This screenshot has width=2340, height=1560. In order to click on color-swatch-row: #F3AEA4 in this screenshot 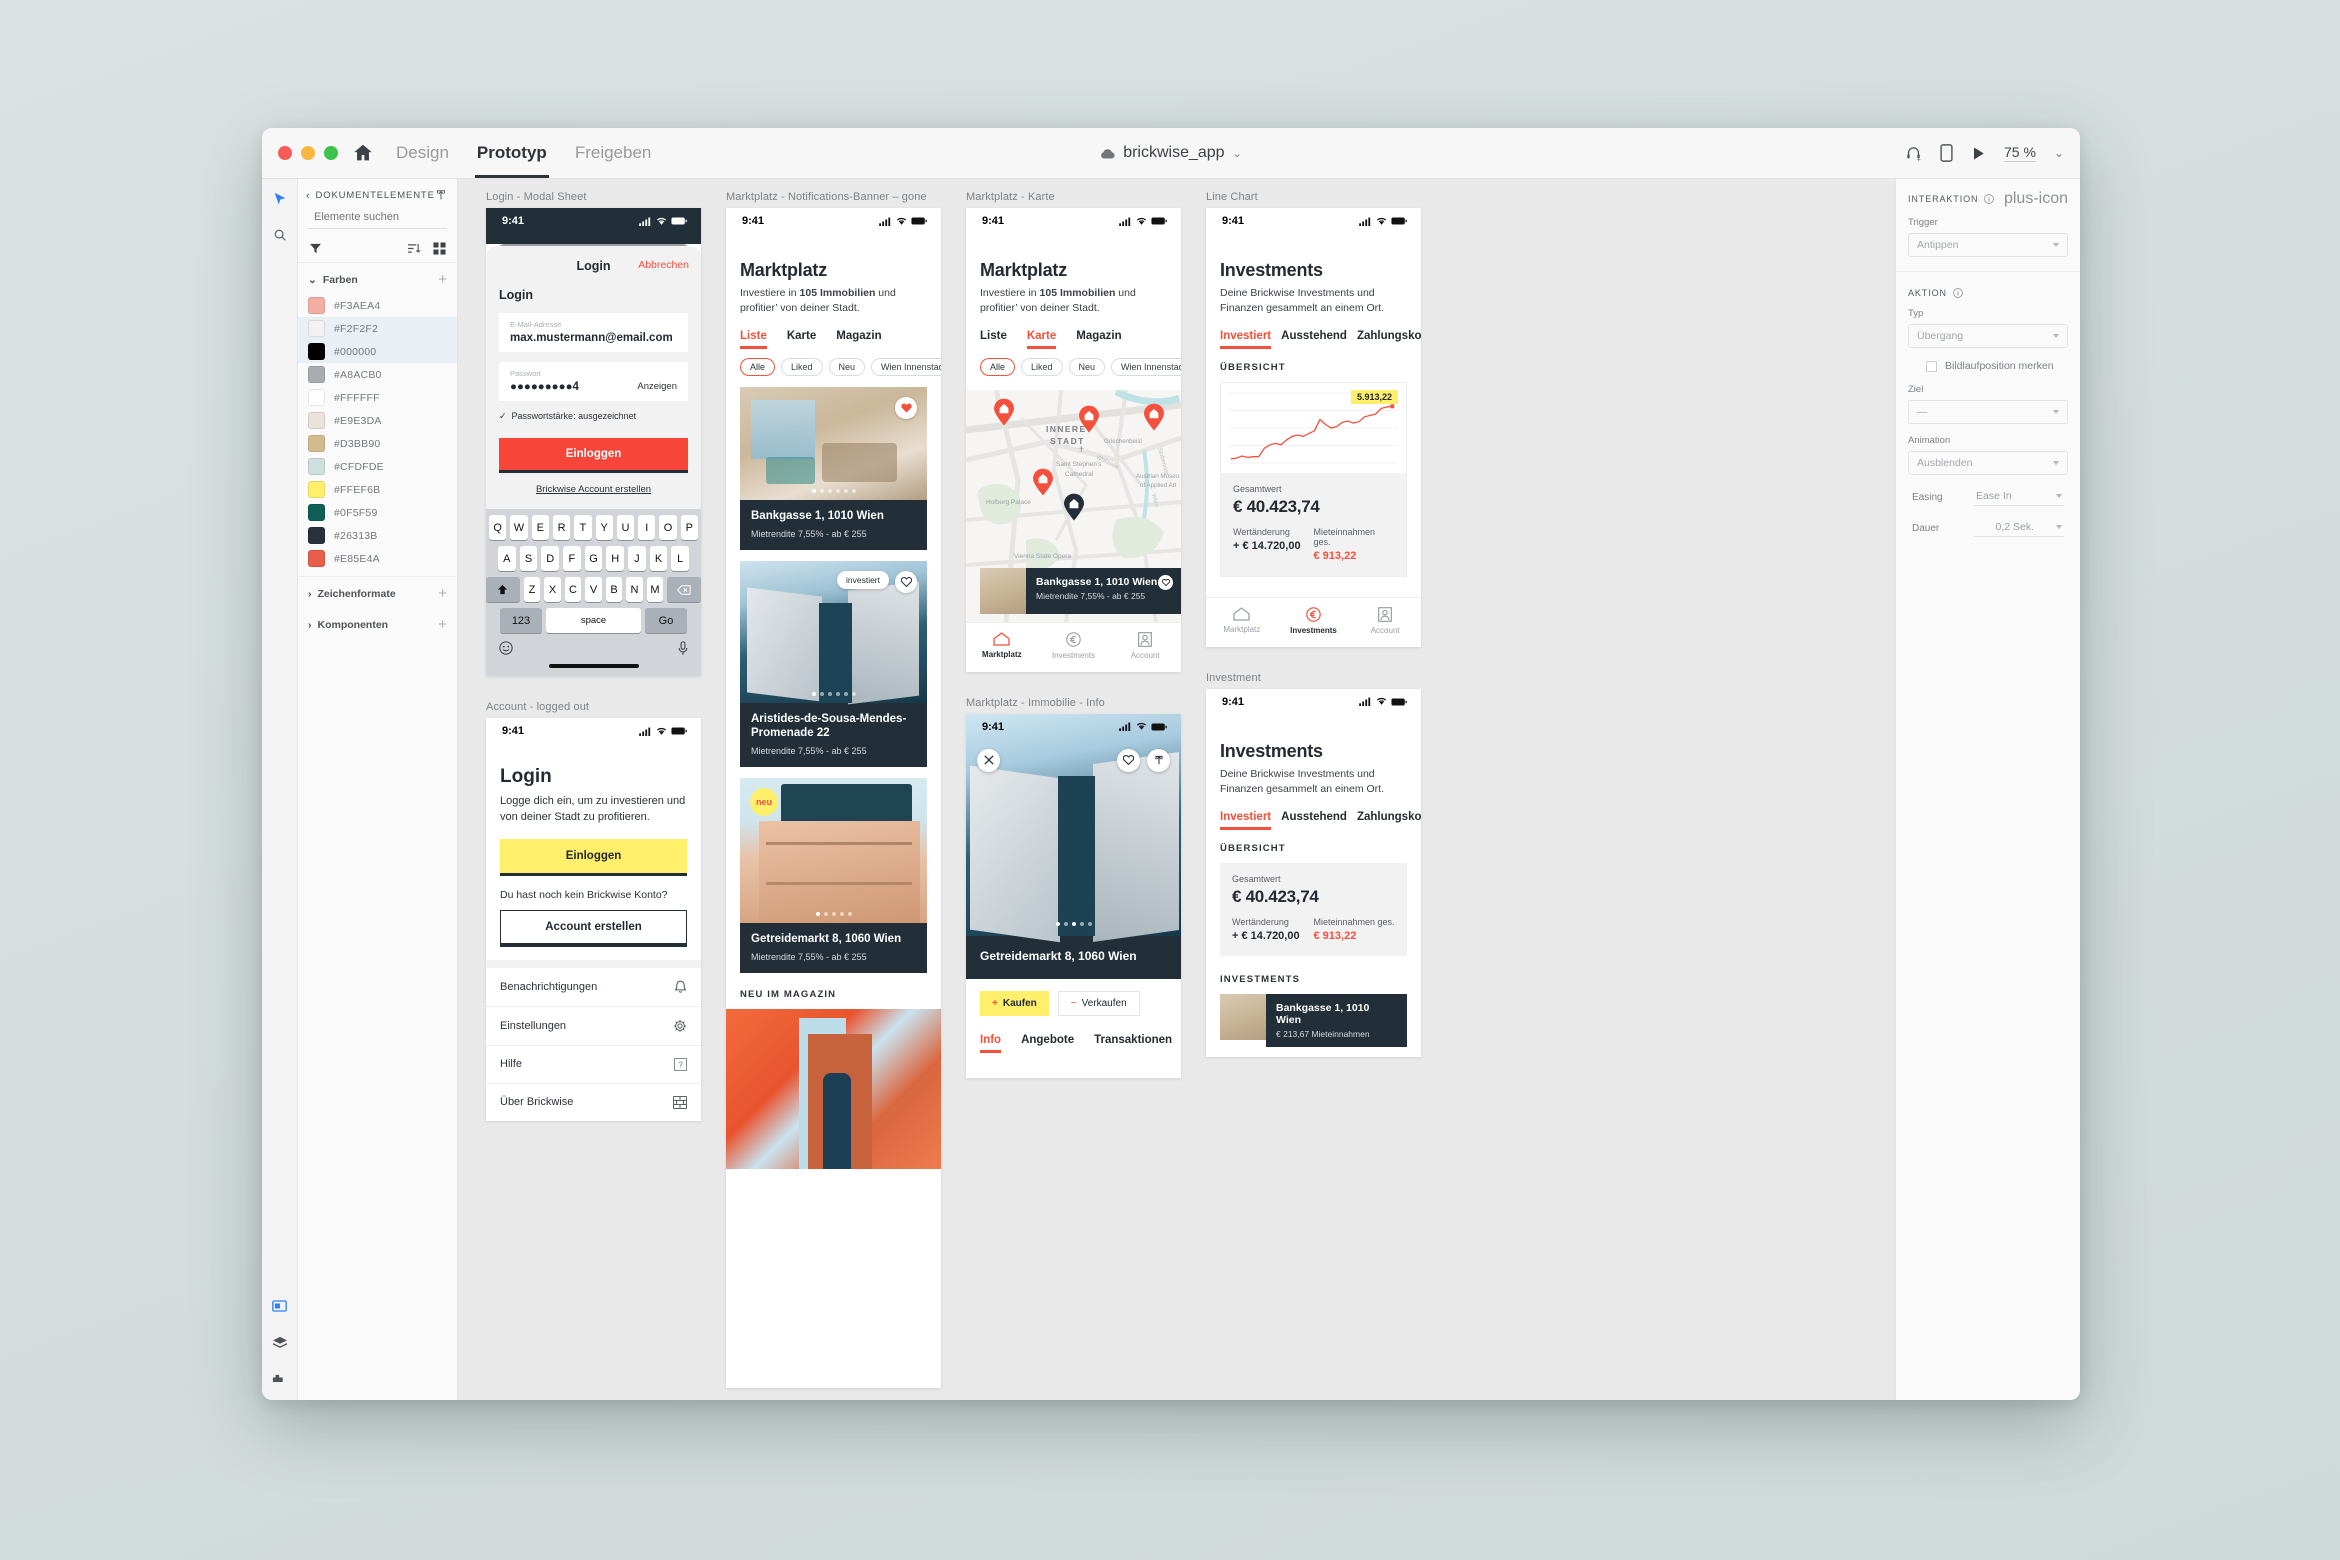, I will do `click(377, 305)`.